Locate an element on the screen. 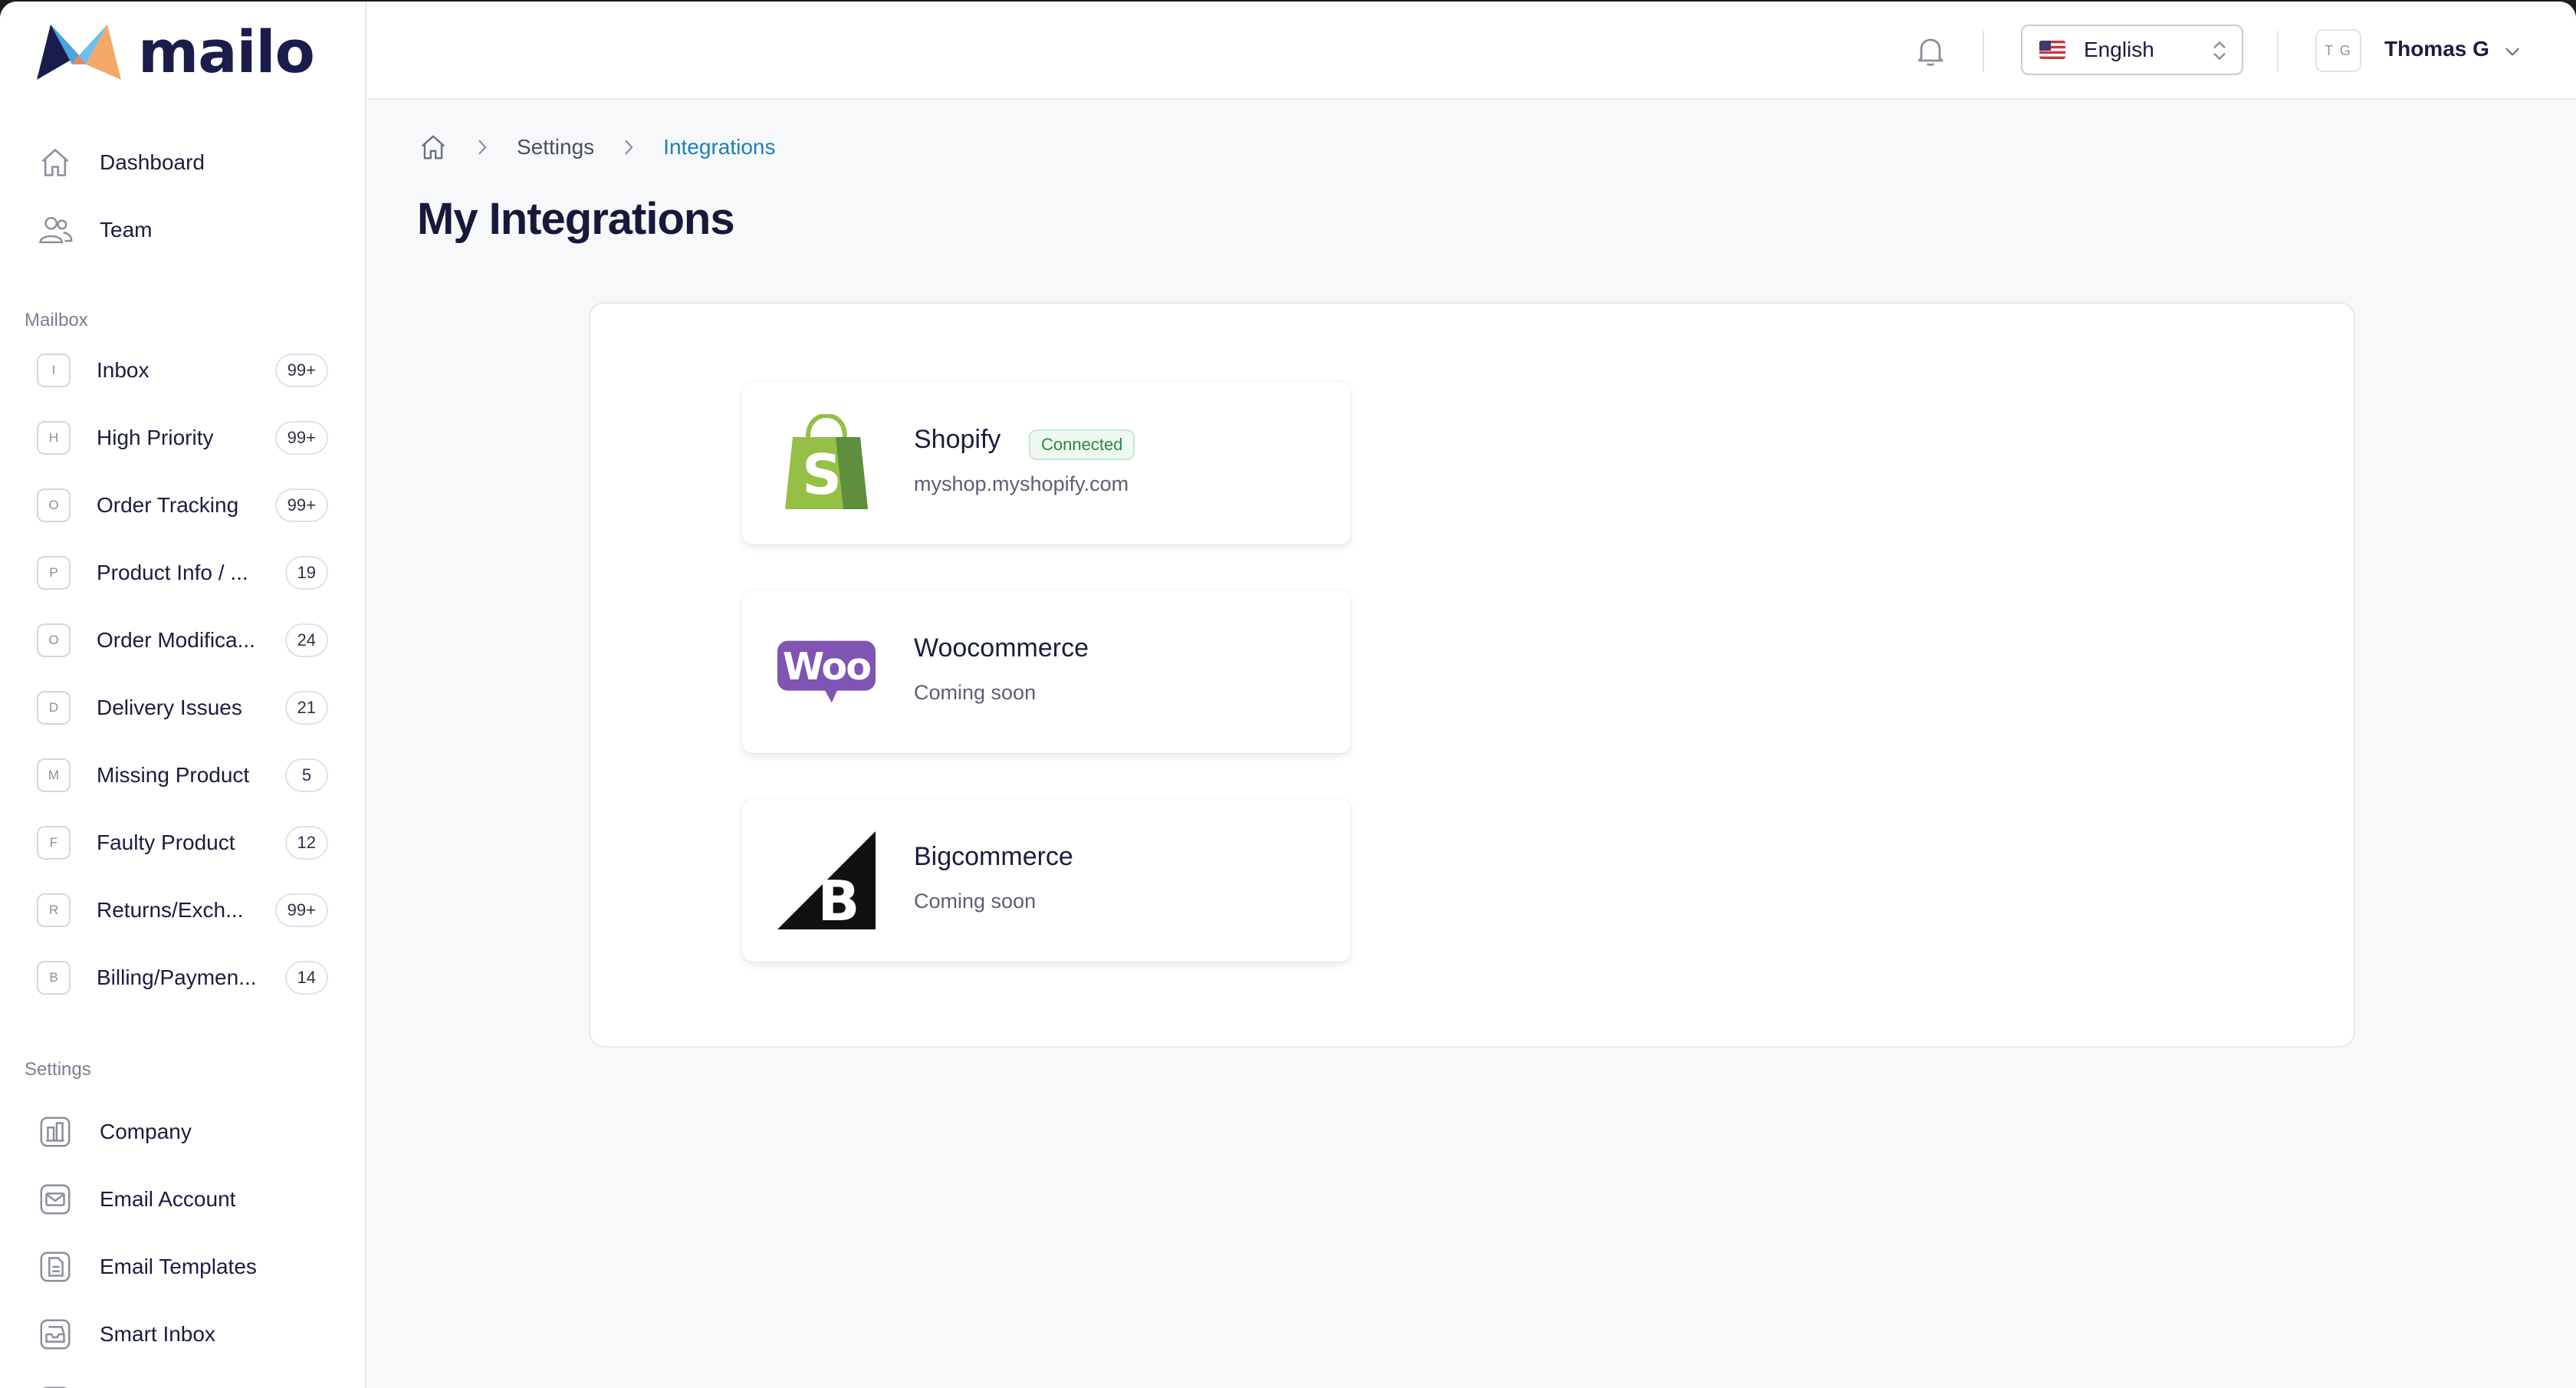 The image size is (2576, 1388). mailbox-section-label: Mailbox is located at coordinates (57, 320).